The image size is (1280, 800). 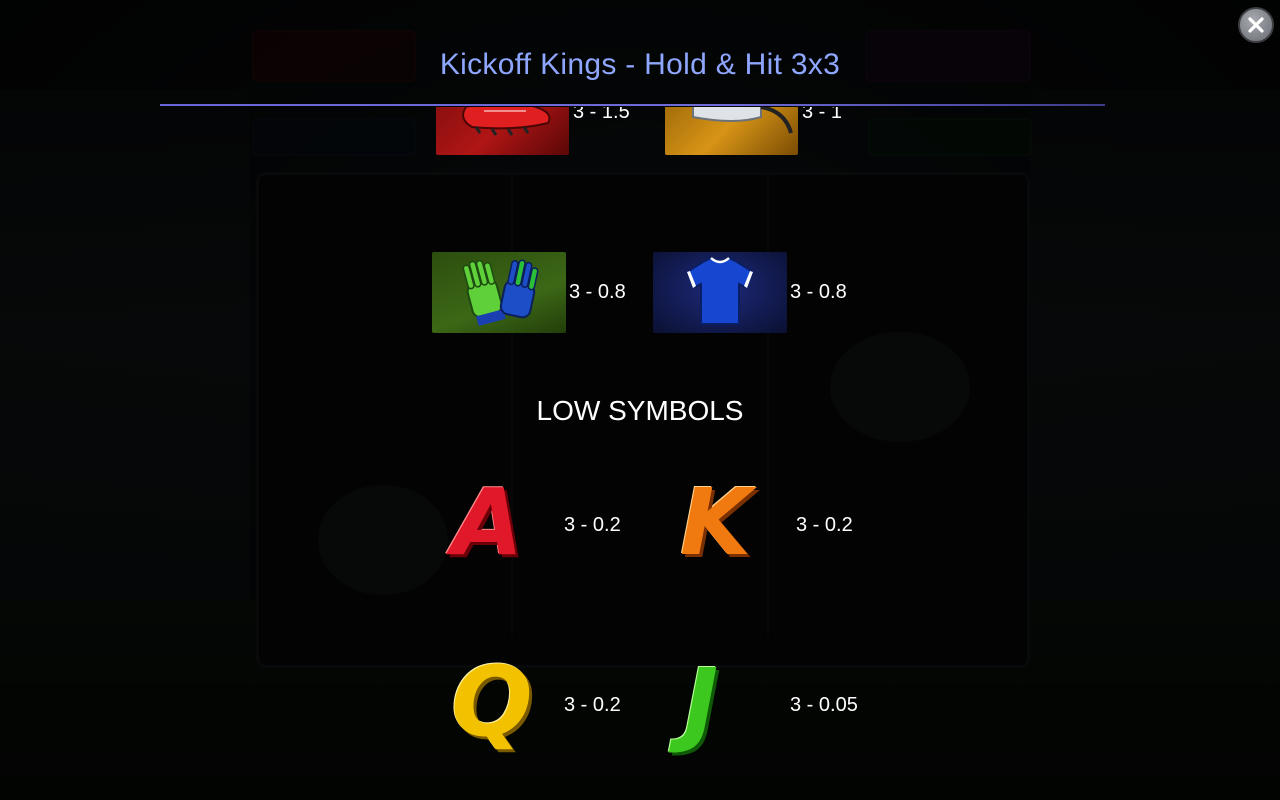 I want to click on boot-icon, so click(x=506, y=121).